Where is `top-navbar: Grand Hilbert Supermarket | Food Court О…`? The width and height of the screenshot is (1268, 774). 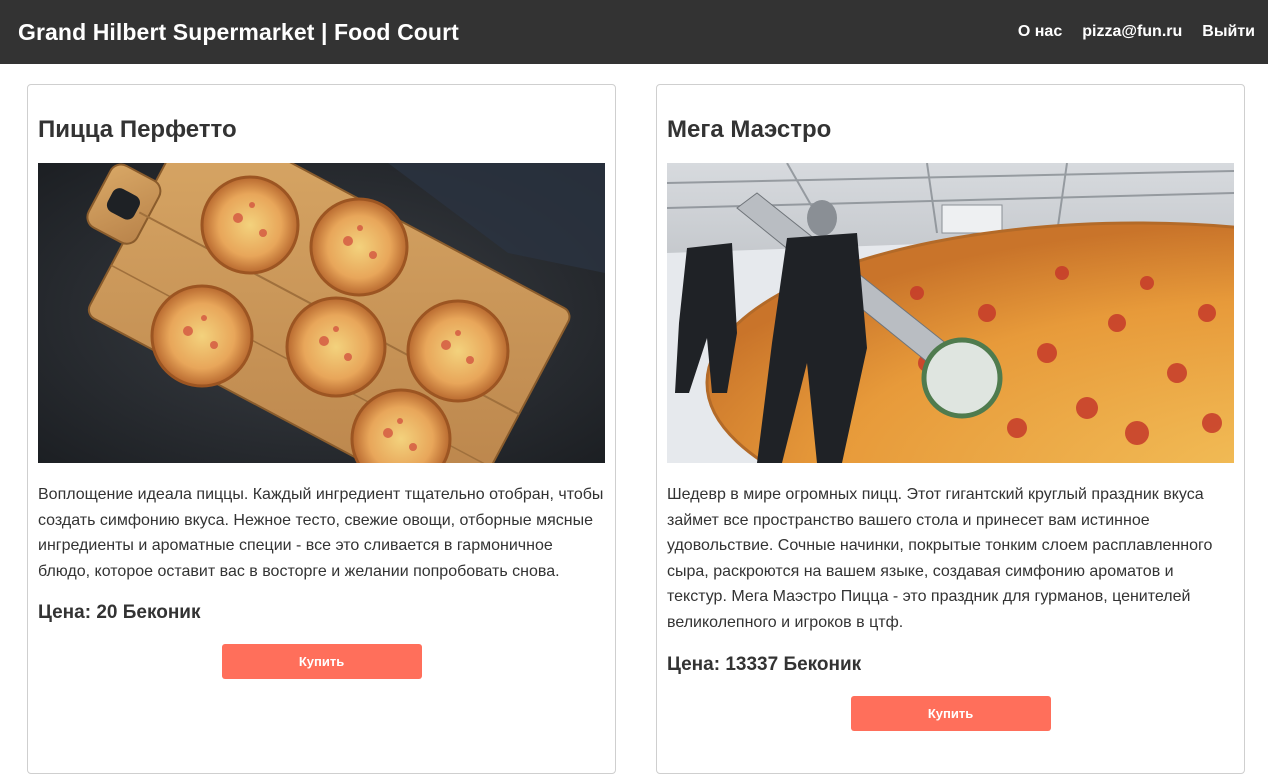
top-navbar: Grand Hilbert Supermarket | Food Court О… is located at coordinates (634, 32).